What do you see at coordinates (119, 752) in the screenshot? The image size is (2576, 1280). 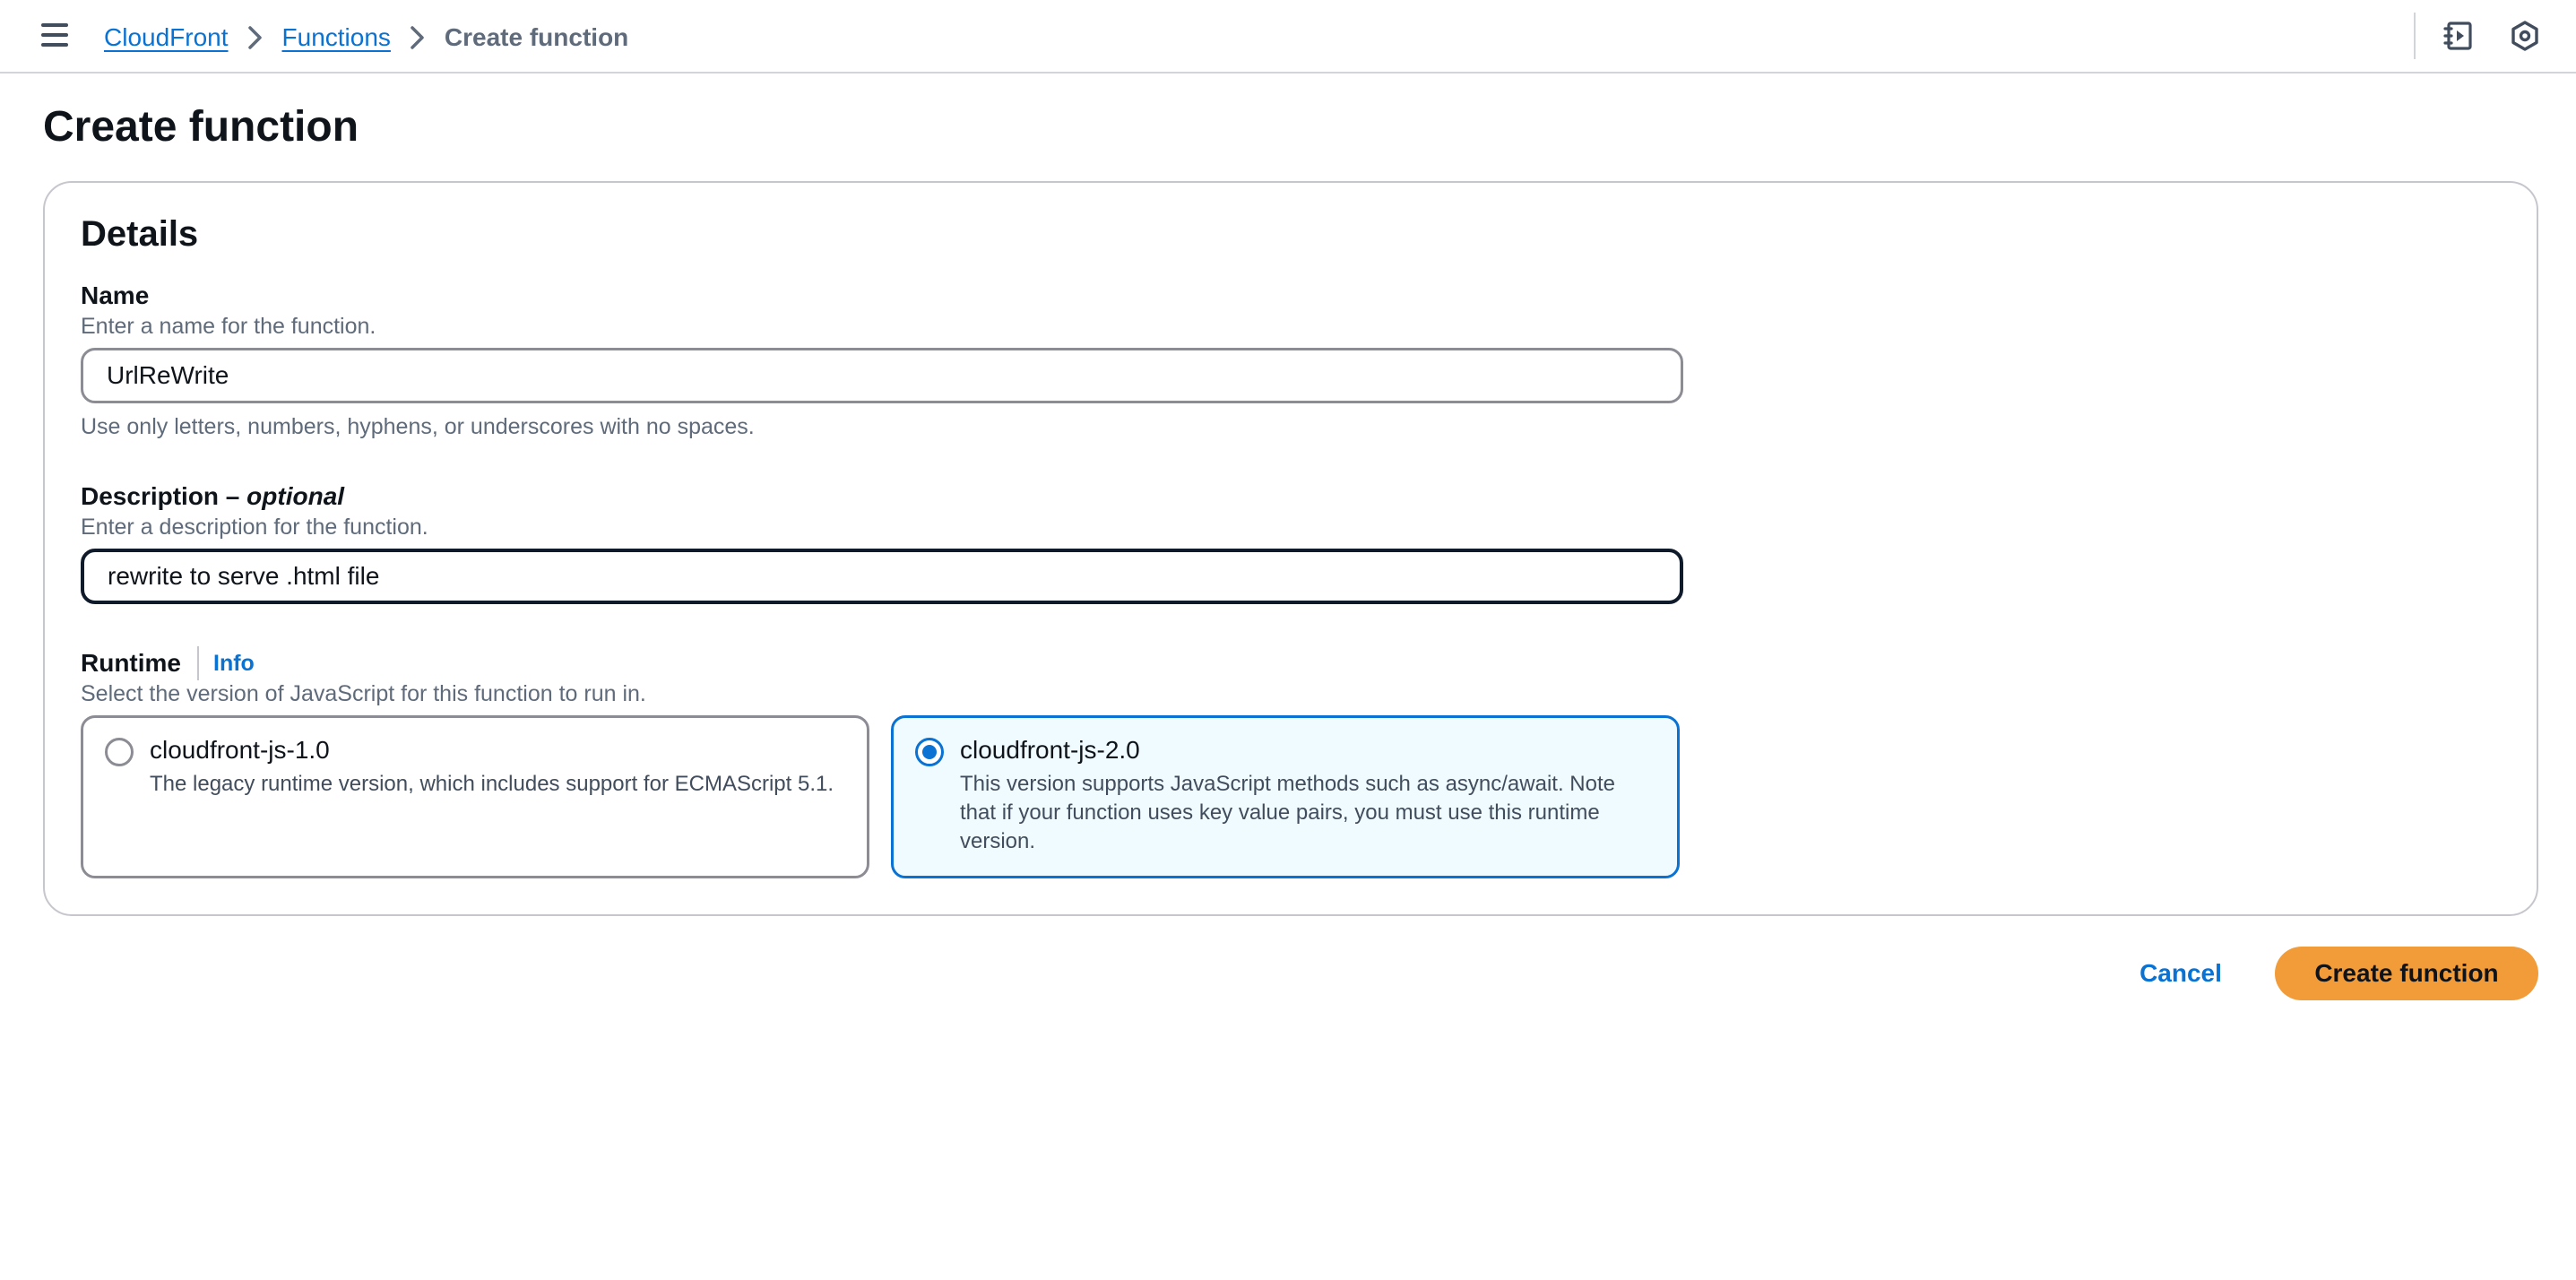 I see `radio-button-unchecked` at bounding box center [119, 752].